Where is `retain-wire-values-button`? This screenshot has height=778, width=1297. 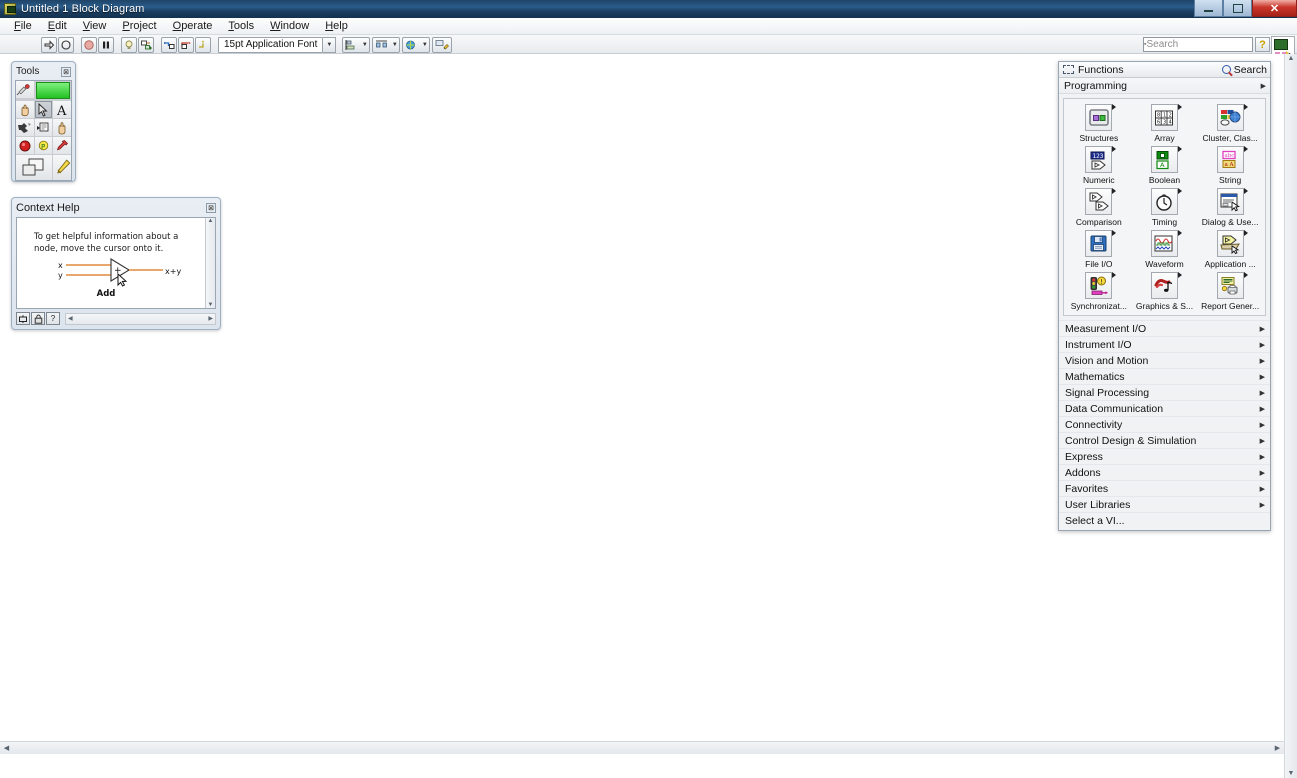 retain-wire-values-button is located at coordinates (146, 44).